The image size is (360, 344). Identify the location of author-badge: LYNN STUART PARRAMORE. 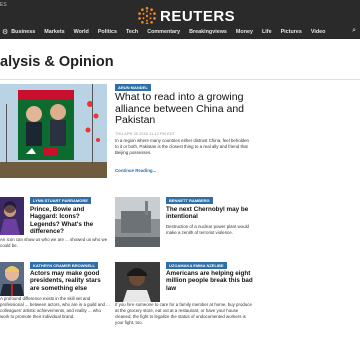
(60, 200).